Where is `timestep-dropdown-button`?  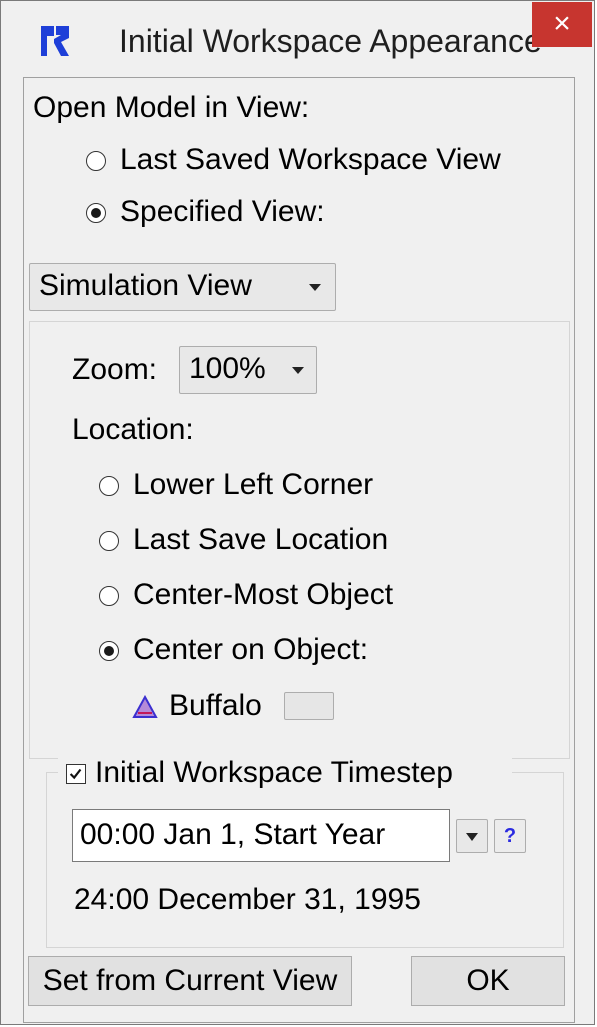 timestep-dropdown-button is located at coordinates (472, 836).